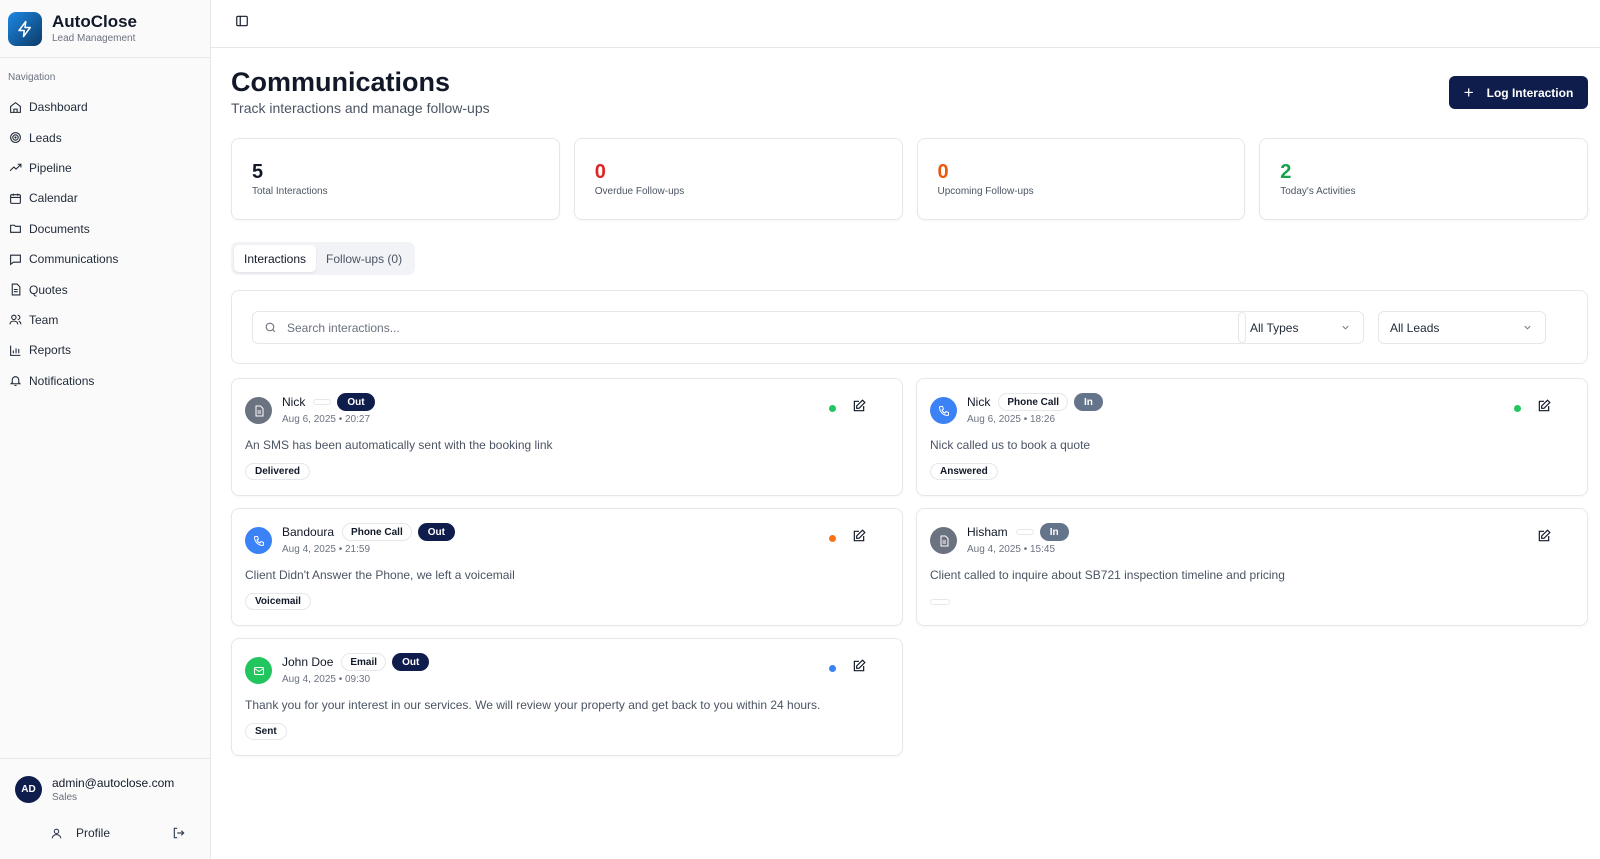 The height and width of the screenshot is (859, 1600). I want to click on sidebar-item-label: Team, so click(44, 319).